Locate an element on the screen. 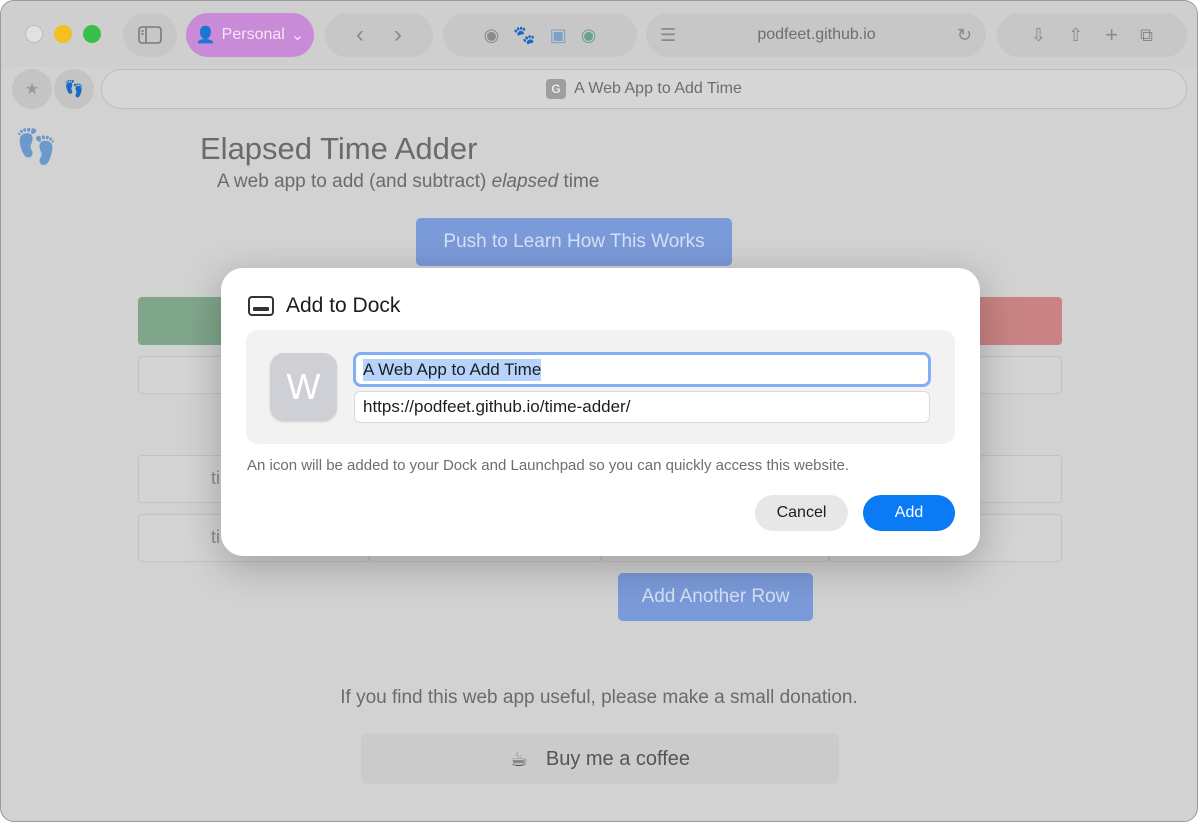  downloads-icon: ⇩ is located at coordinates (1038, 35).